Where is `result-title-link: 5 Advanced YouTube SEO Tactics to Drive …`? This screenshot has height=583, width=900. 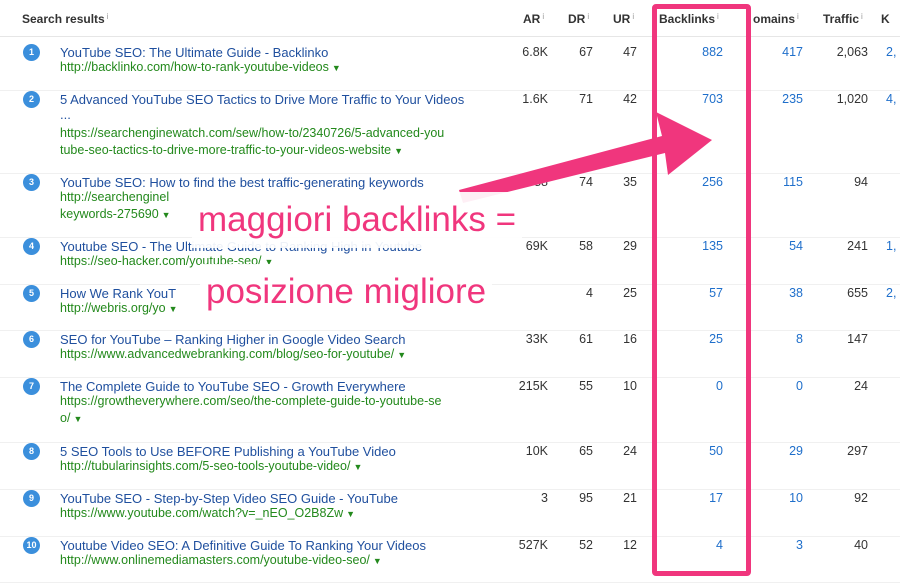
result-title-link: 5 Advanced YouTube SEO Tactics to Drive … is located at coordinates (262, 99).